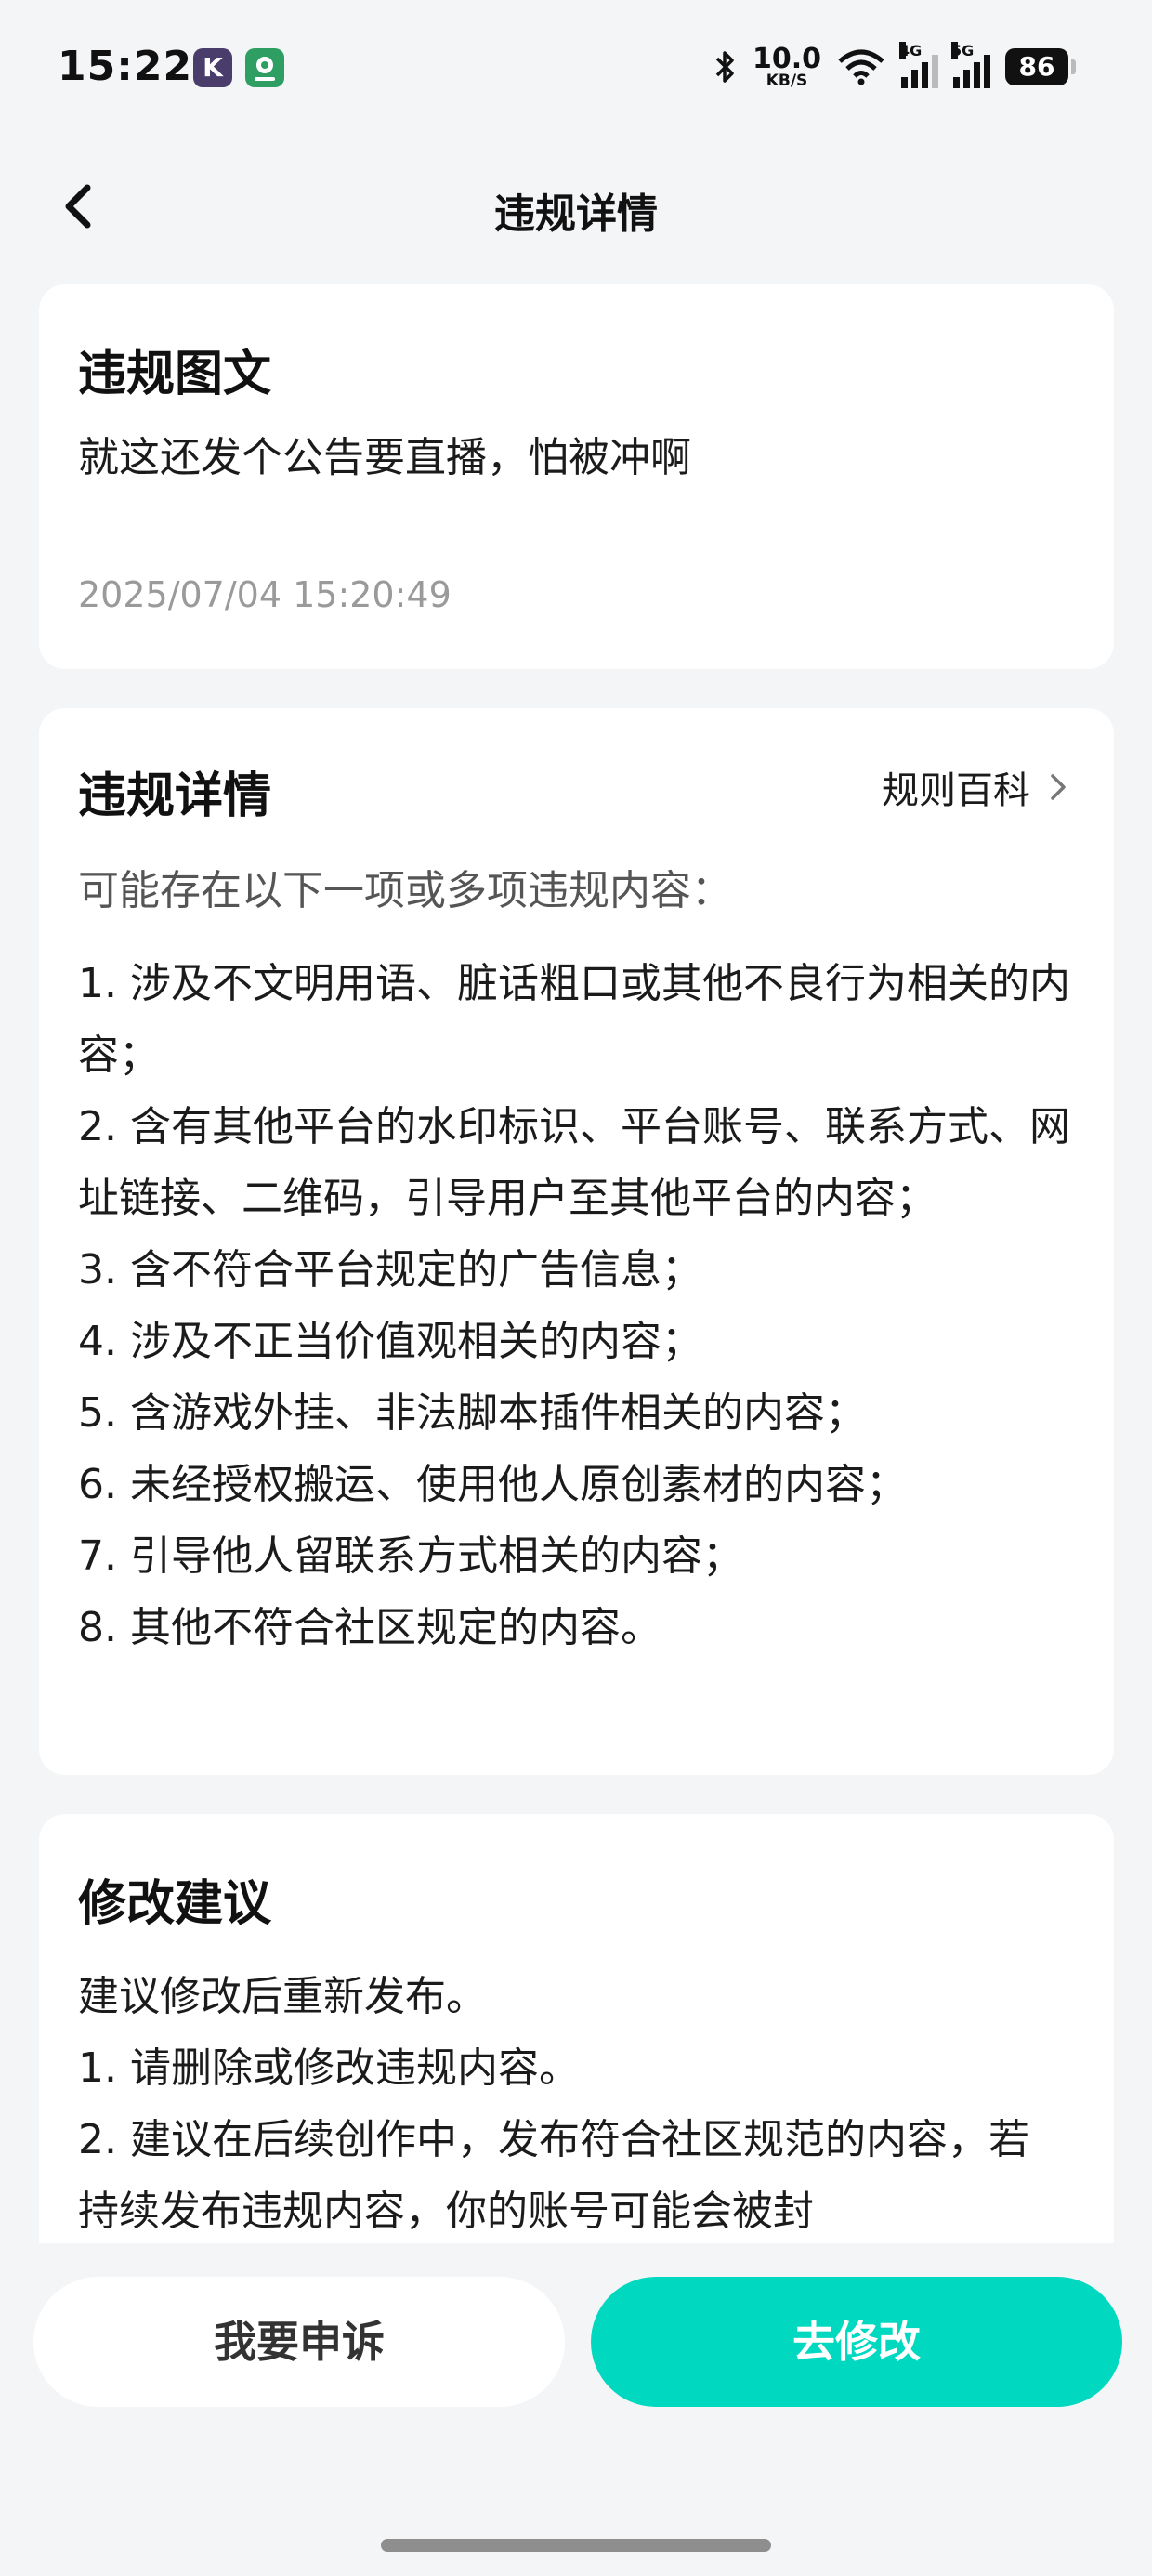 The image size is (1152, 2576). Describe the element at coordinates (894, 67) in the screenshot. I see `status-indicators: 10.0 KB/S 4G 5G 86` at that location.